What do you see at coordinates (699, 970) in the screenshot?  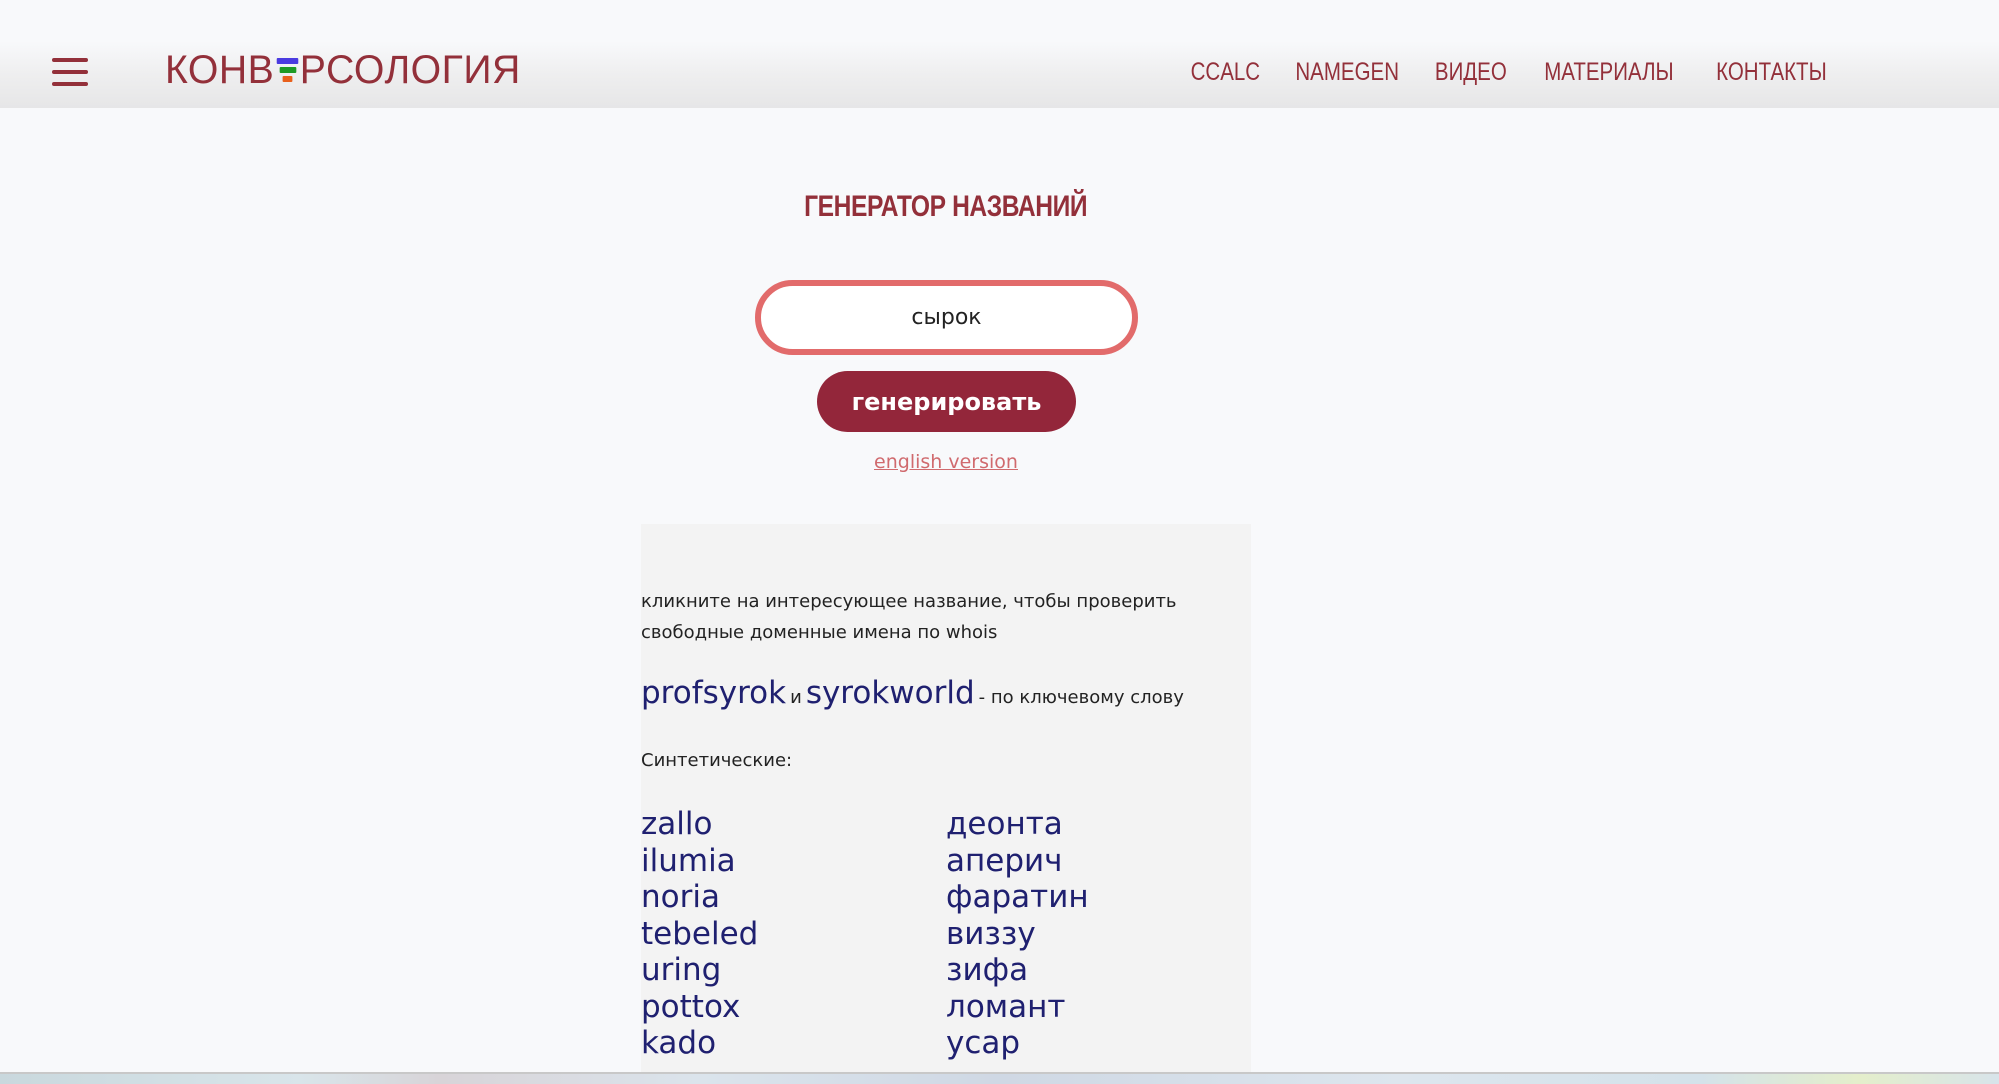 I see `name-link: uring` at bounding box center [699, 970].